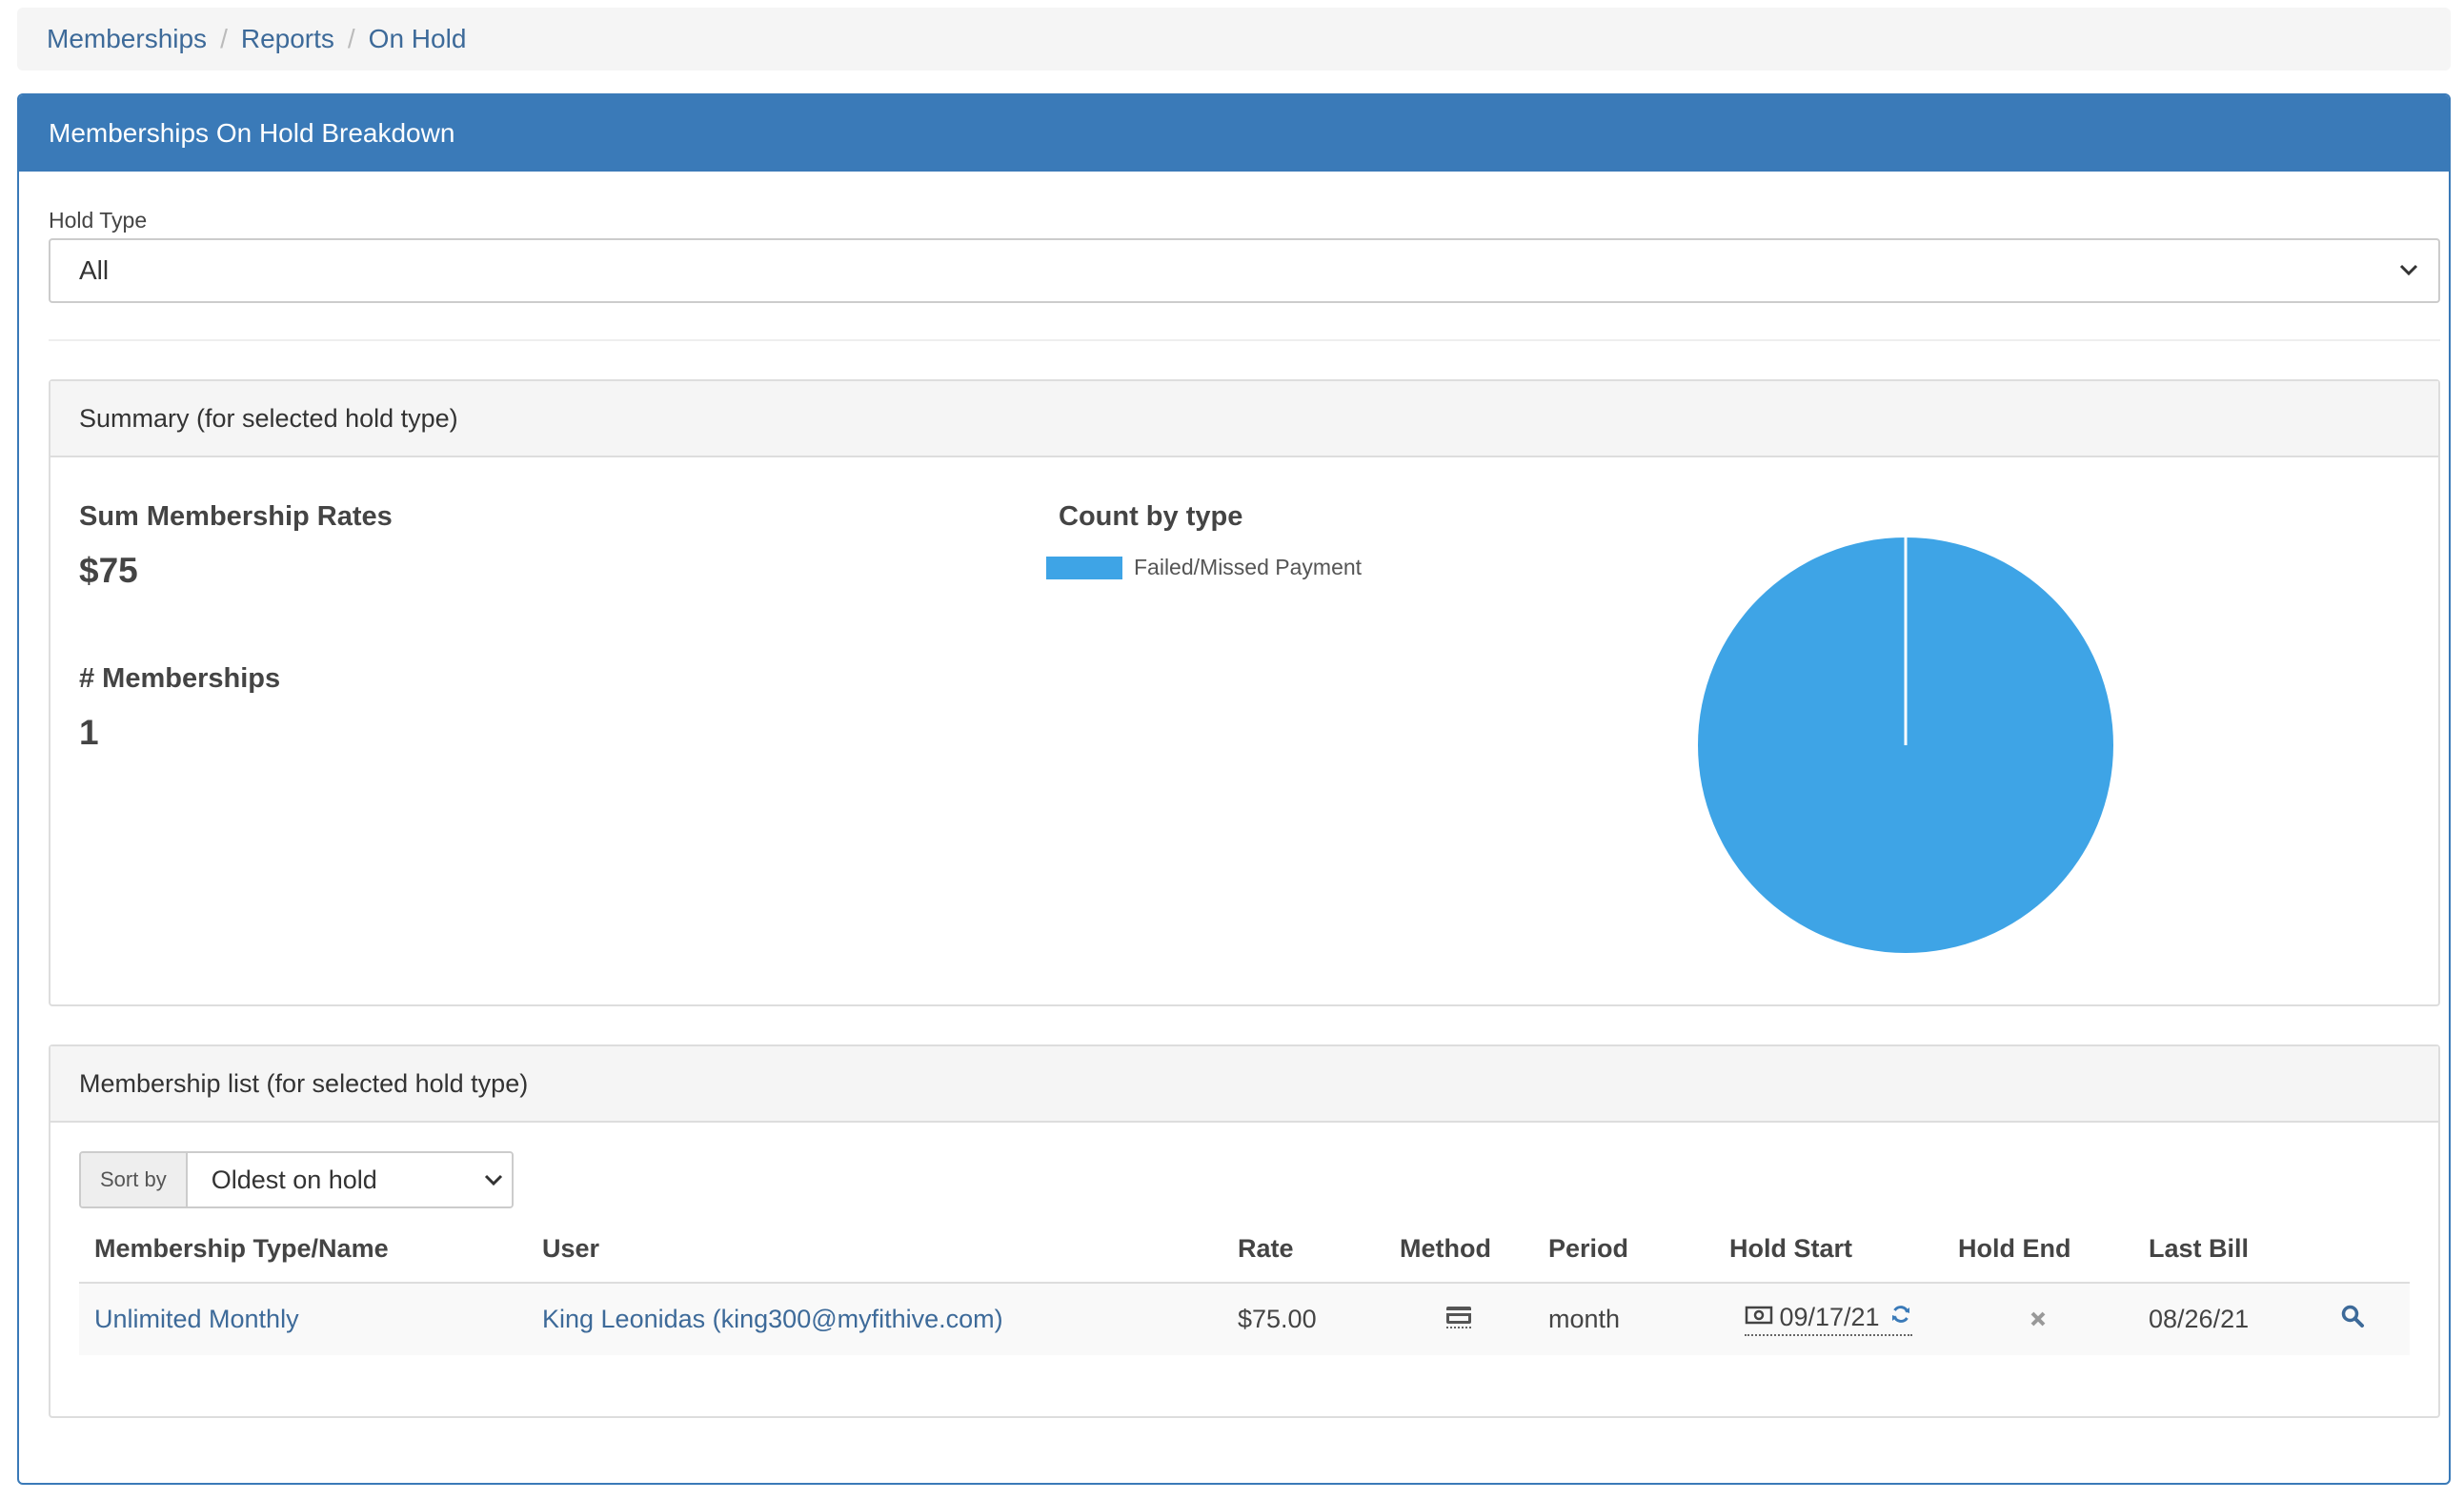 This screenshot has width=2464, height=1500. What do you see at coordinates (1245, 270) in the screenshot?
I see `hold-type-select: All` at bounding box center [1245, 270].